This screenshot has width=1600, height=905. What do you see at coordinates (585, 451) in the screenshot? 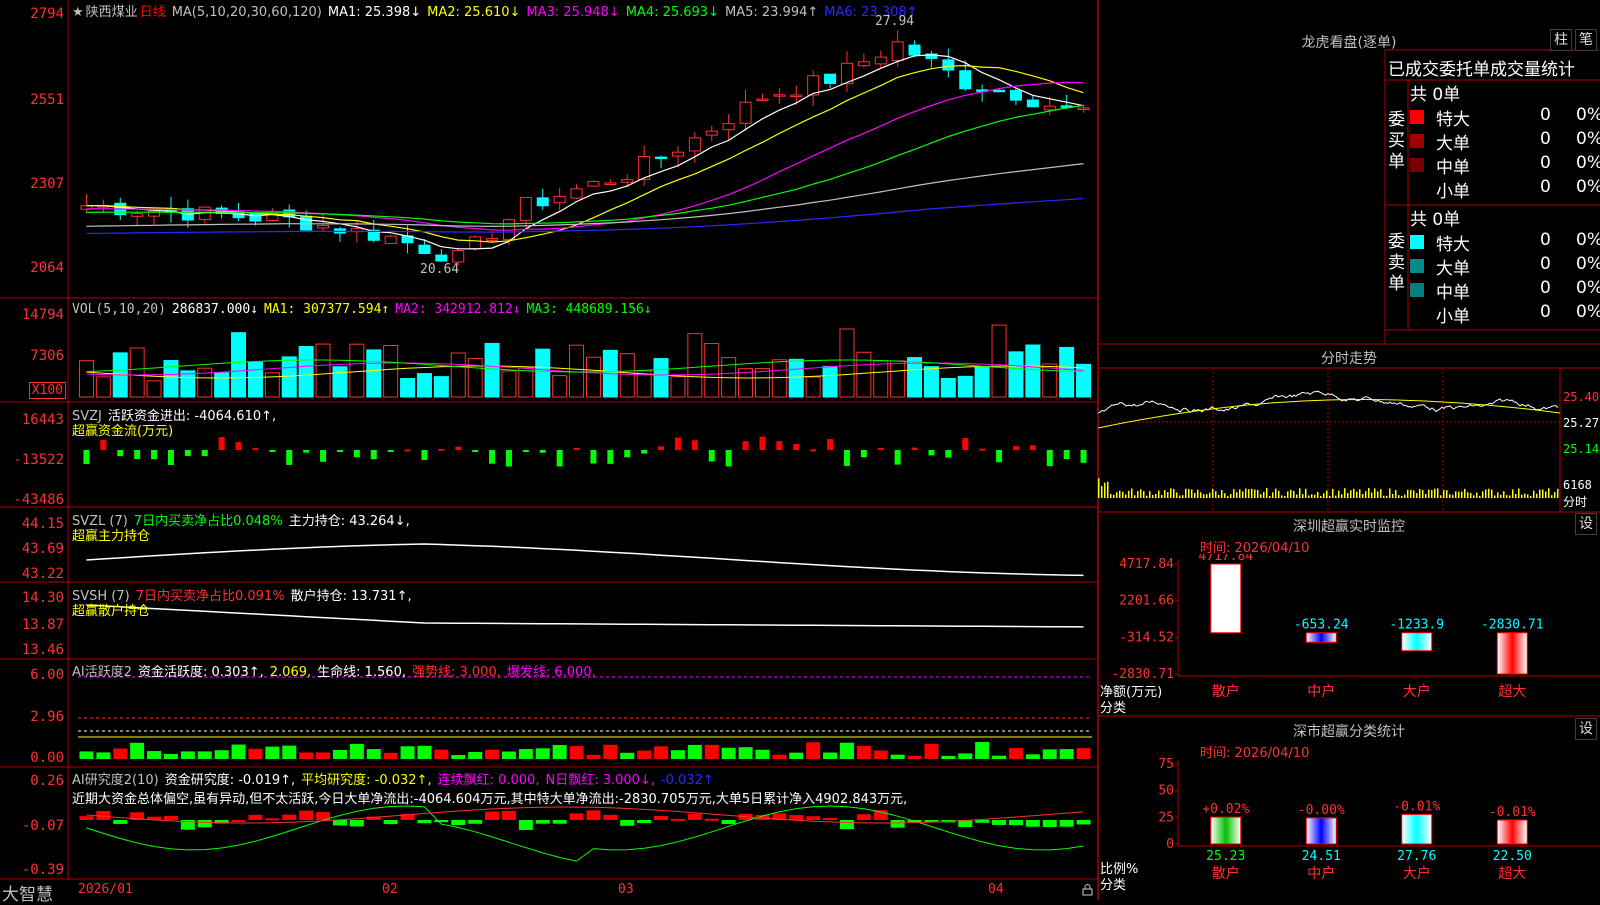
I see `fund-flow-bars` at bounding box center [585, 451].